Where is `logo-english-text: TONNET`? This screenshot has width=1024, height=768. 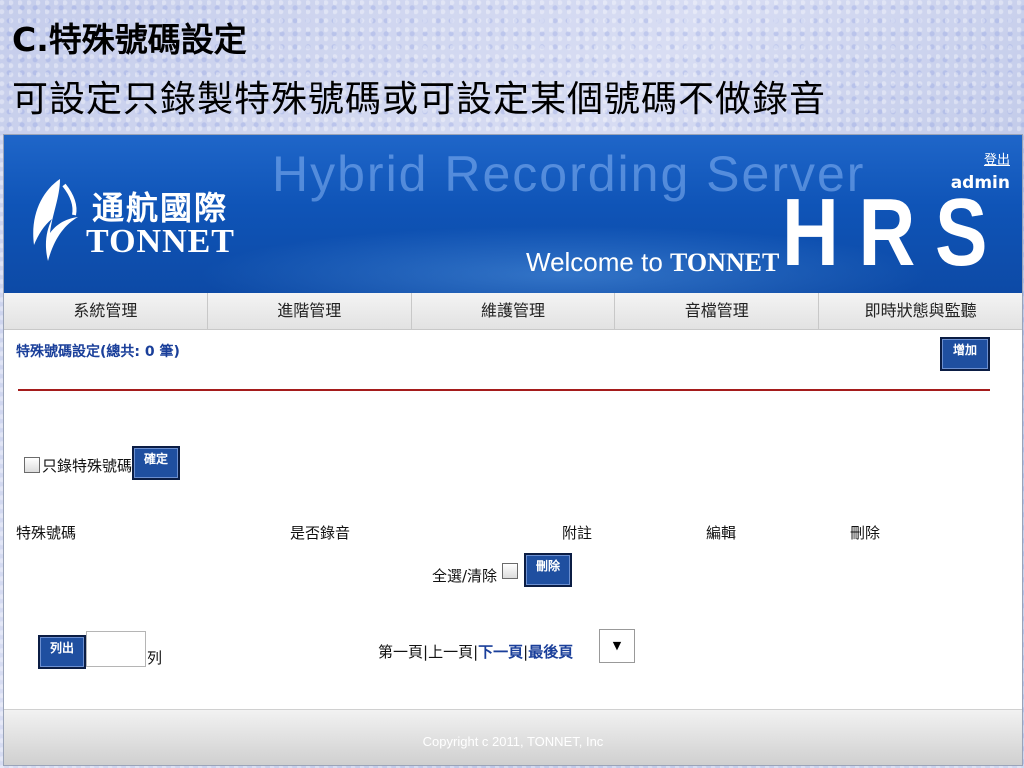 logo-english-text: TONNET is located at coordinates (160, 241).